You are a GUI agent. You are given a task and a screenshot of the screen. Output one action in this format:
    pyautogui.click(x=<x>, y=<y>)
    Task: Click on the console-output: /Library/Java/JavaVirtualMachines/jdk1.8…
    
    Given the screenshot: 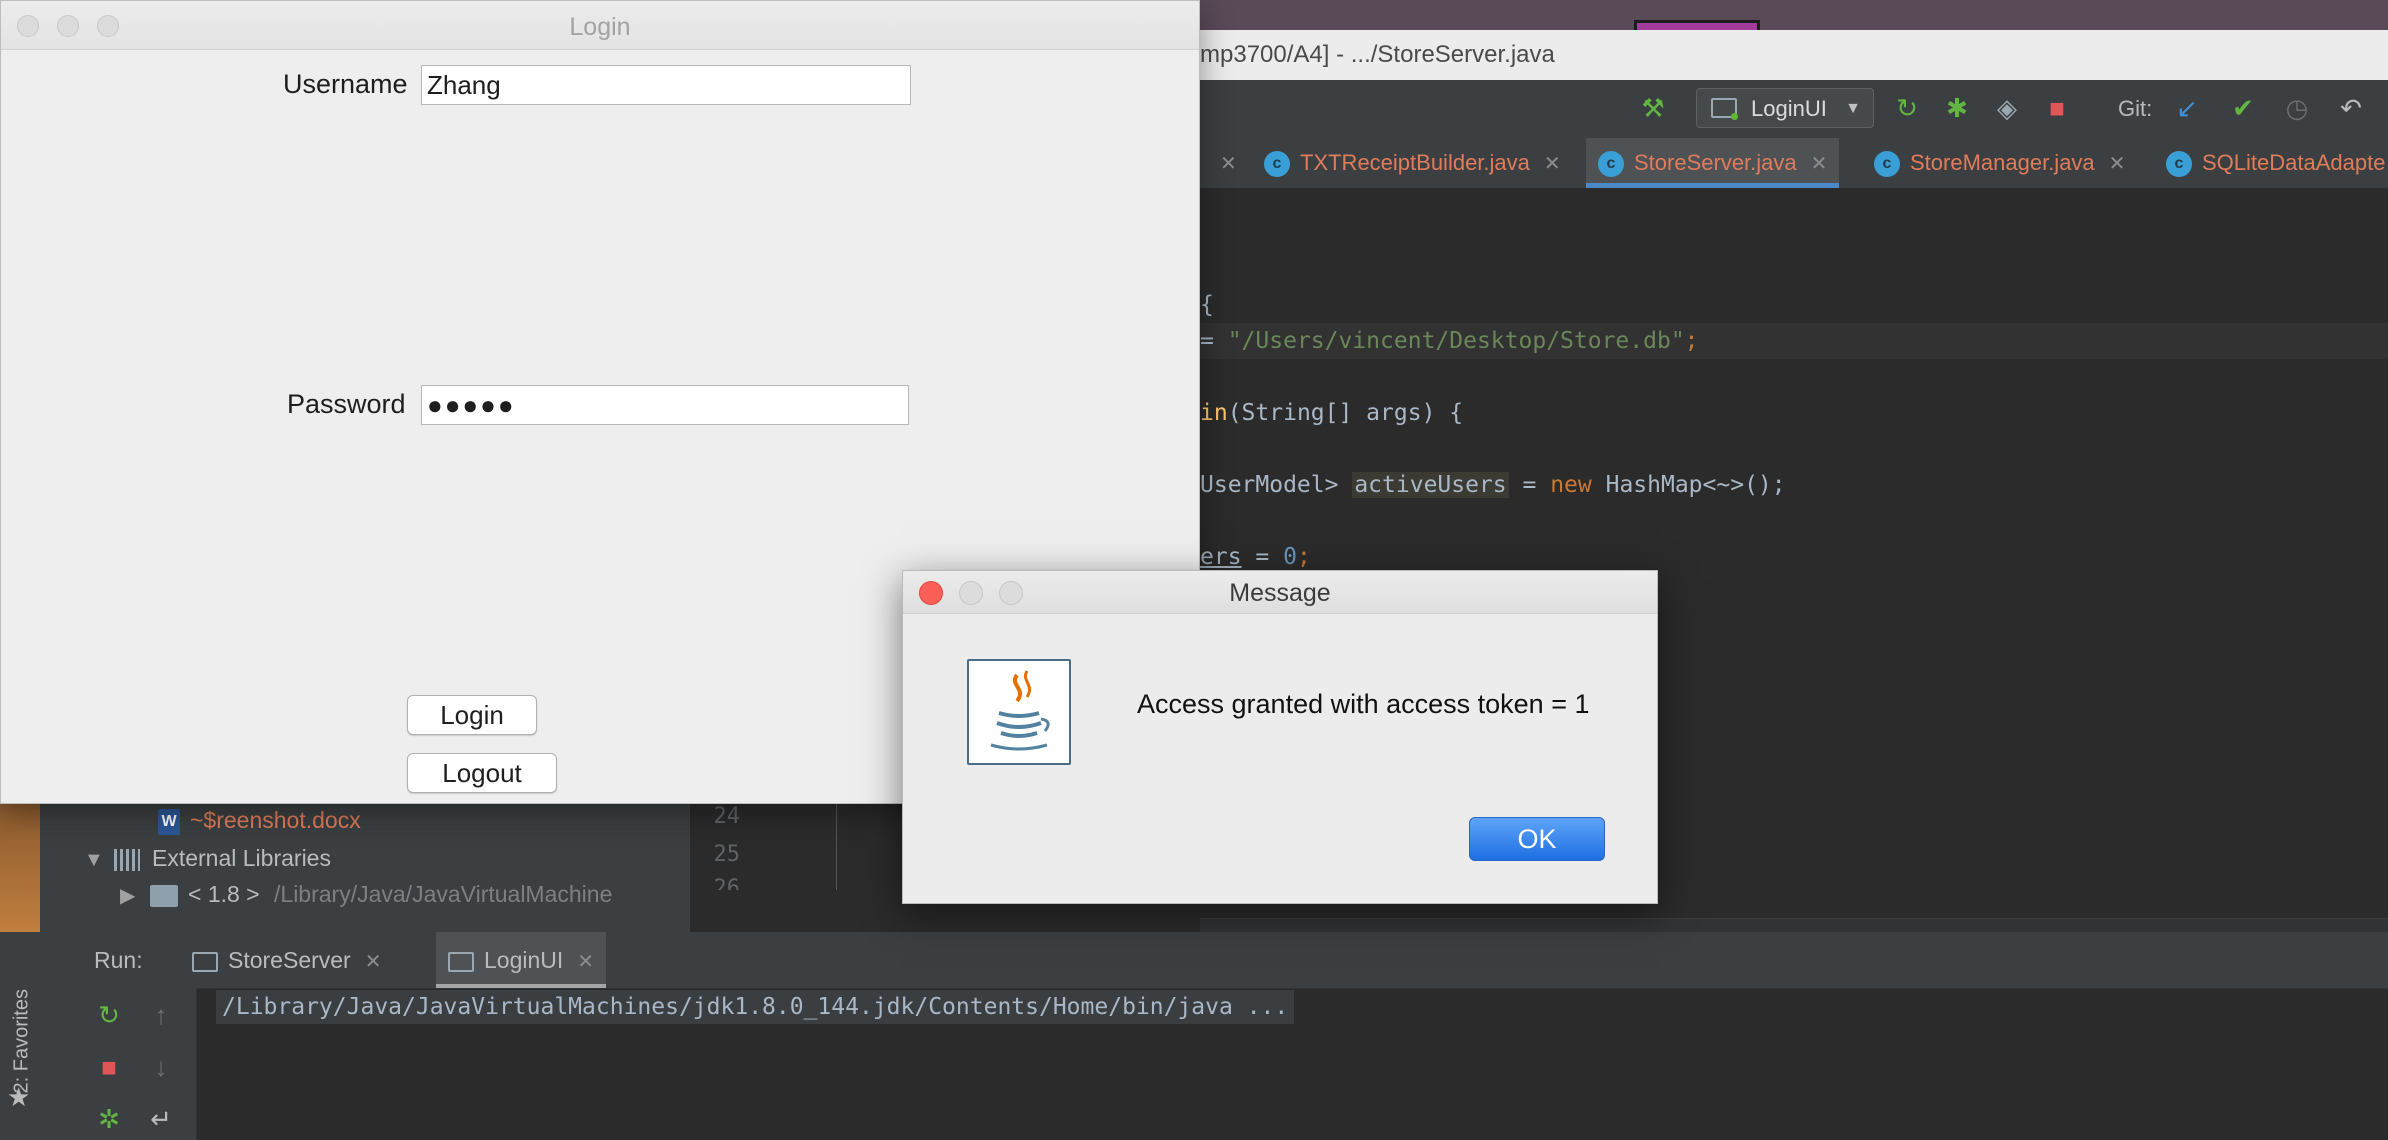 What is the action you would take?
    pyautogui.click(x=755, y=1007)
    